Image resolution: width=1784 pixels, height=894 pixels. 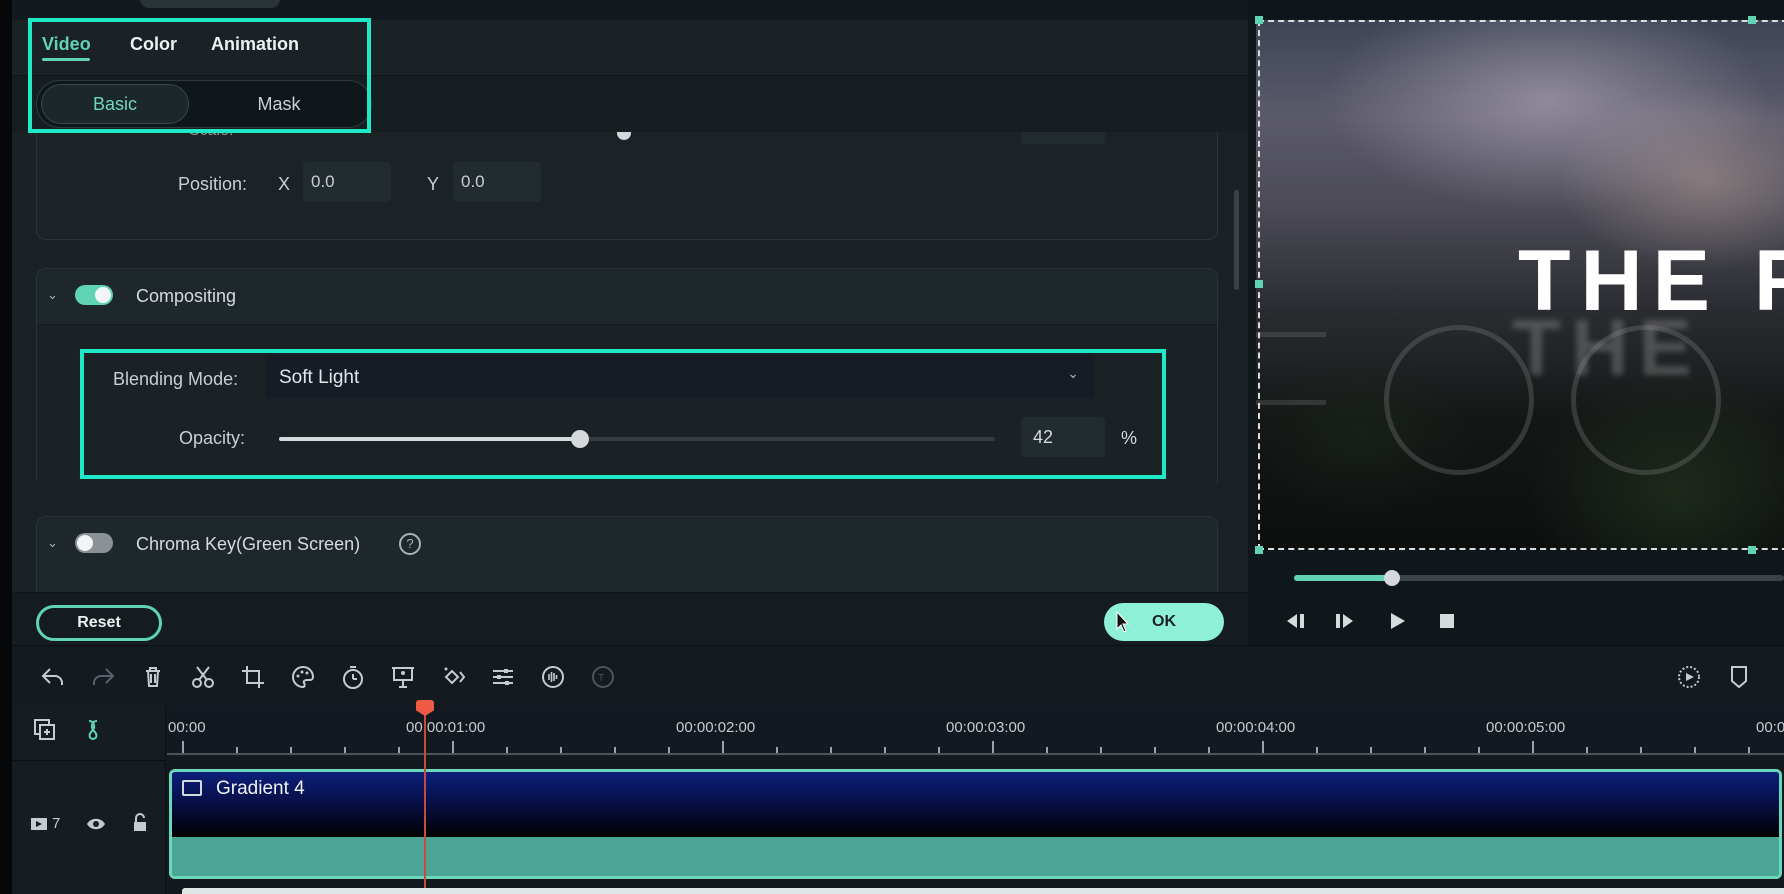 I want to click on delete-icon, so click(x=153, y=677).